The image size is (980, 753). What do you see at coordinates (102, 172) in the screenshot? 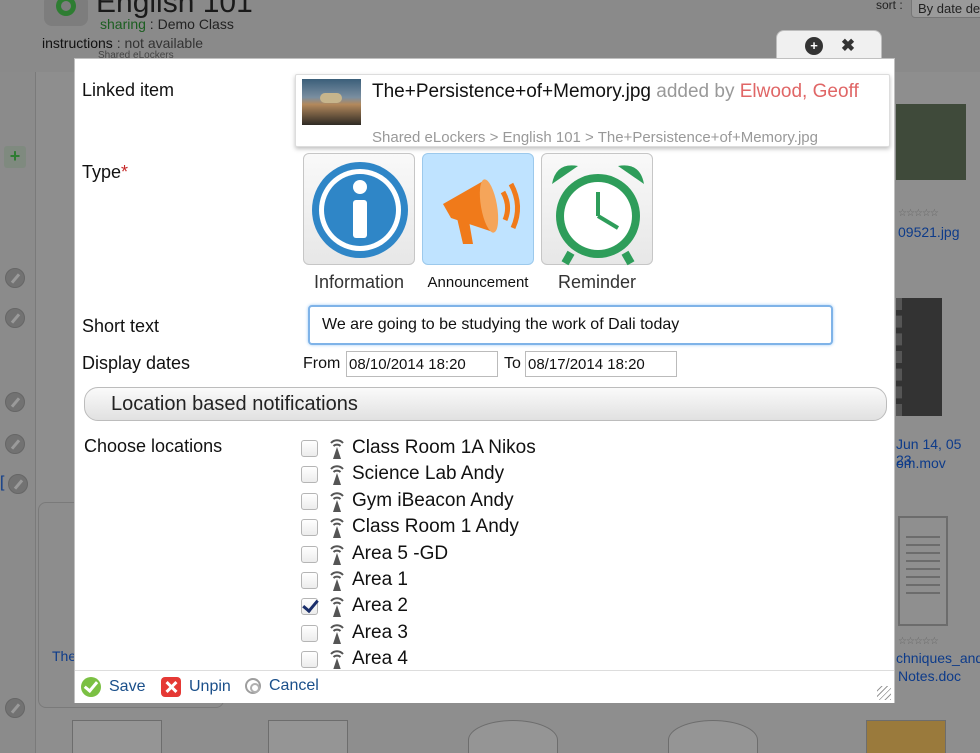
I see `type-label-text: Type` at bounding box center [102, 172].